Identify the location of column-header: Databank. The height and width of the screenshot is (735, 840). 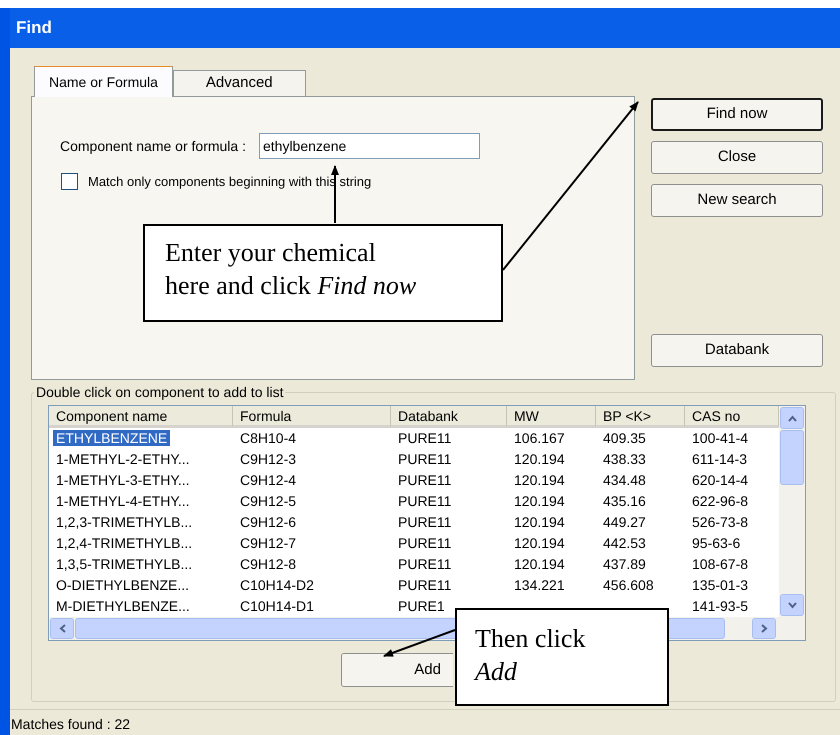
(449, 417).